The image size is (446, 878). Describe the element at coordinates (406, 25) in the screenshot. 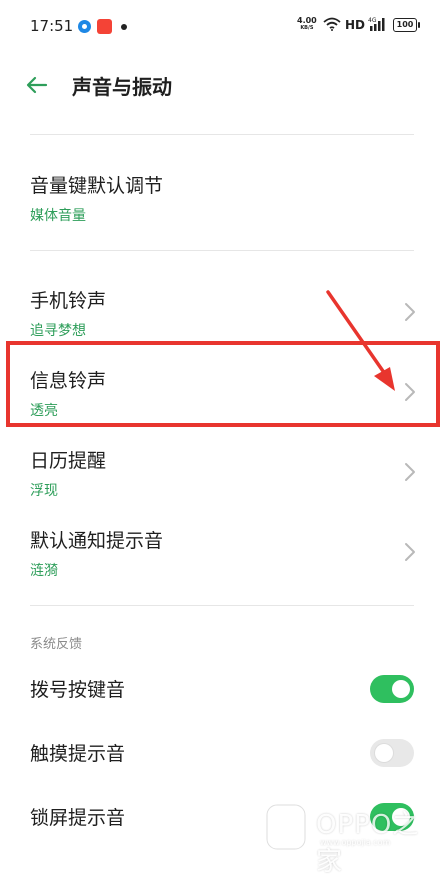

I see `battery-icon: 100` at that location.